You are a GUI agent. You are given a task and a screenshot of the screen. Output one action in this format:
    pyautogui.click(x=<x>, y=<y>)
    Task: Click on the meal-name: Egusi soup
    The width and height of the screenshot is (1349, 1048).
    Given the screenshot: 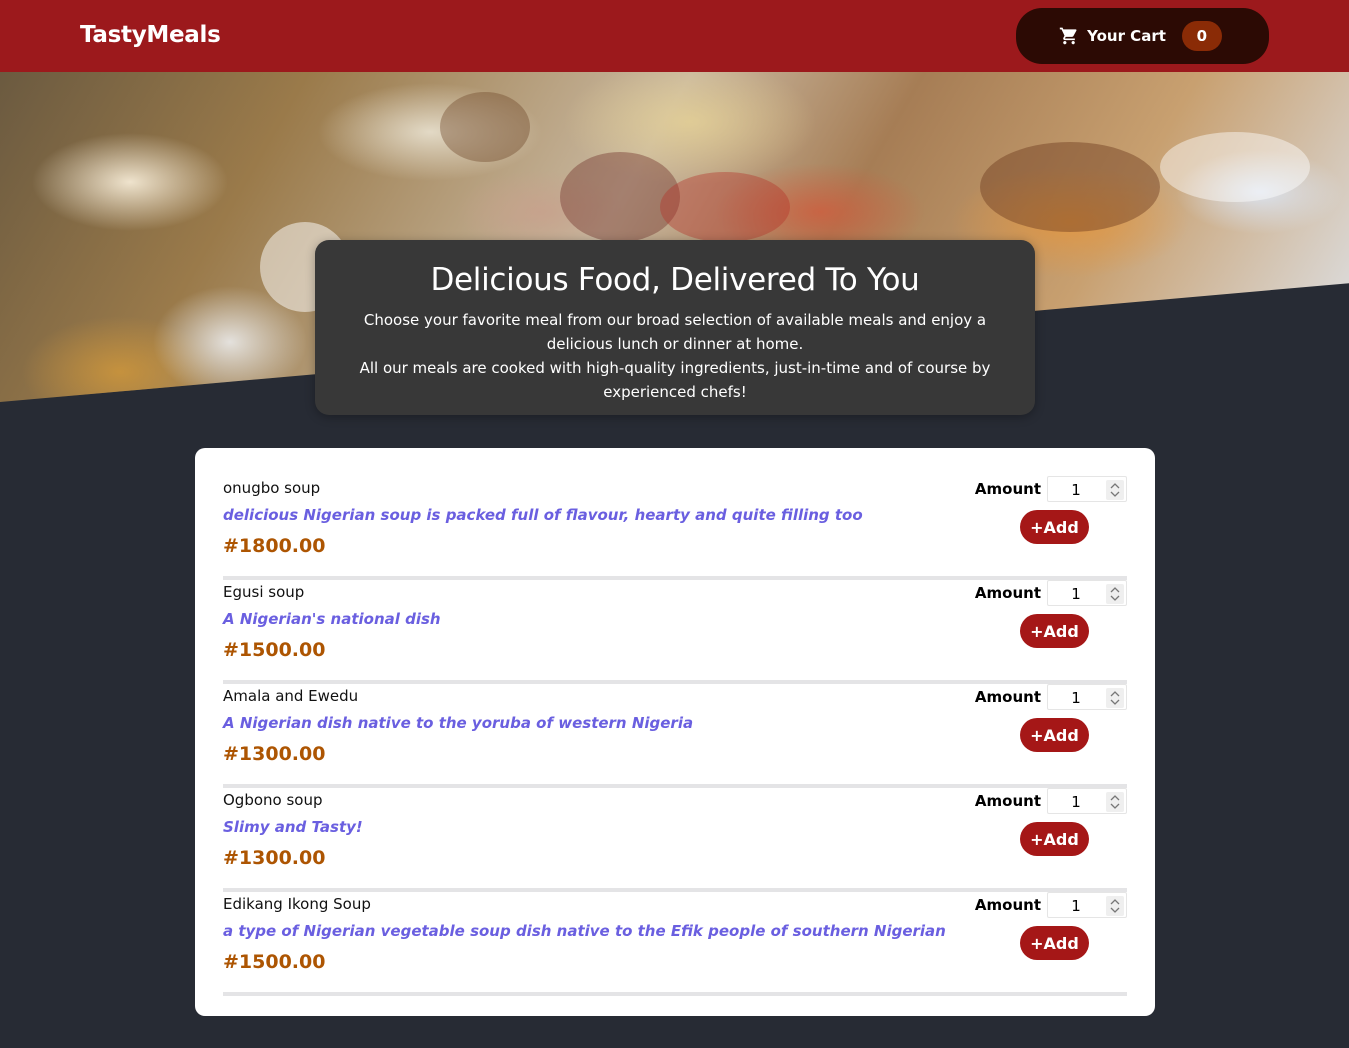 What is the action you would take?
    pyautogui.click(x=264, y=592)
    